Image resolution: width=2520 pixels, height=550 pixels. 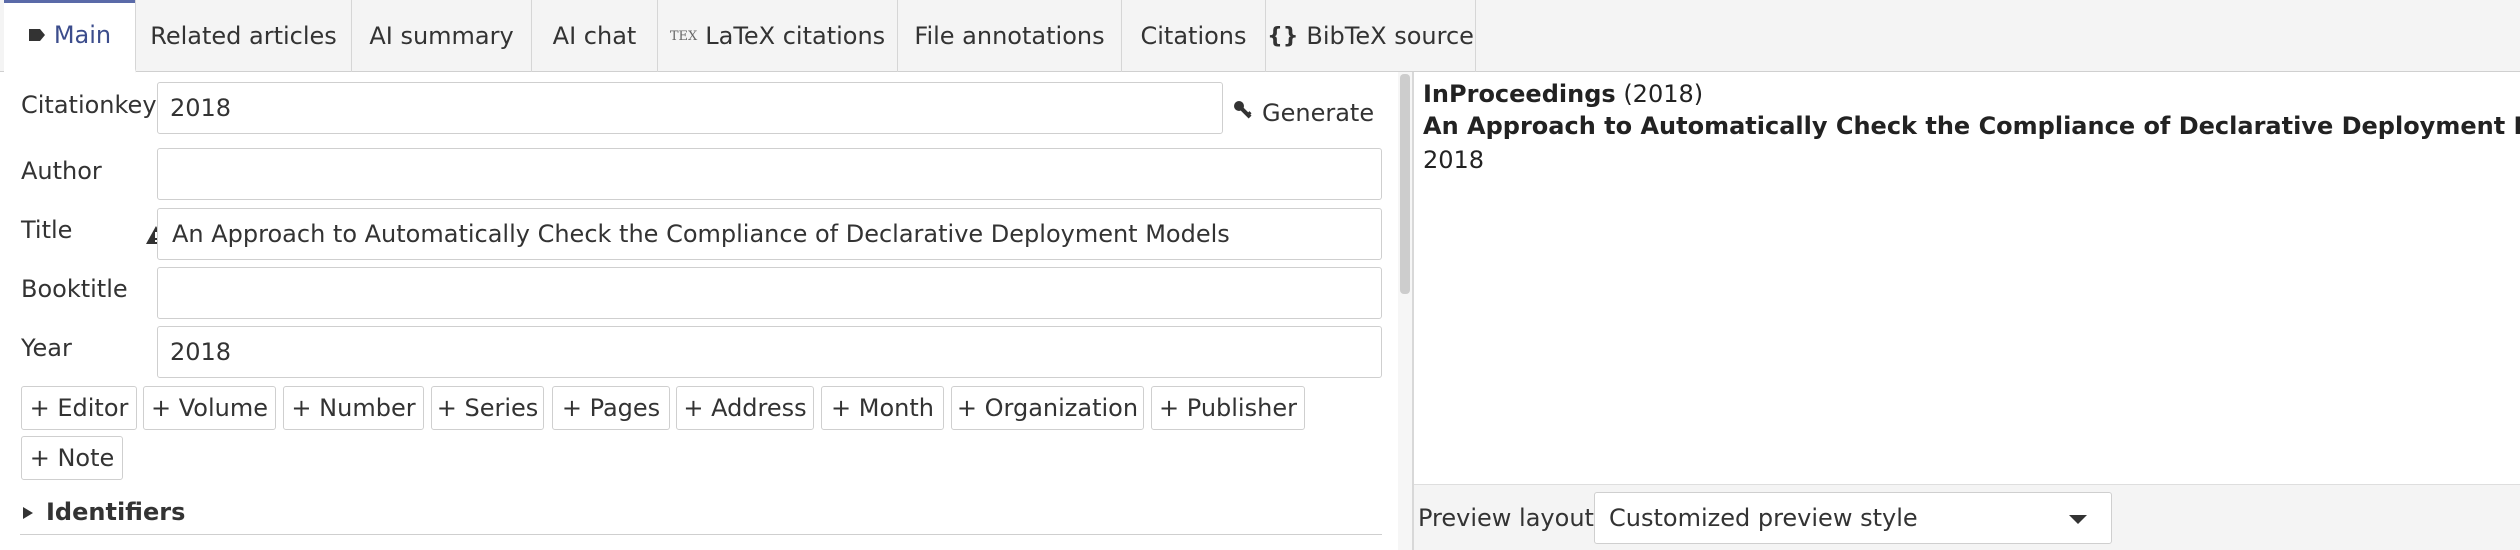 What do you see at coordinates (769, 293) in the screenshot?
I see `booktitle-field` at bounding box center [769, 293].